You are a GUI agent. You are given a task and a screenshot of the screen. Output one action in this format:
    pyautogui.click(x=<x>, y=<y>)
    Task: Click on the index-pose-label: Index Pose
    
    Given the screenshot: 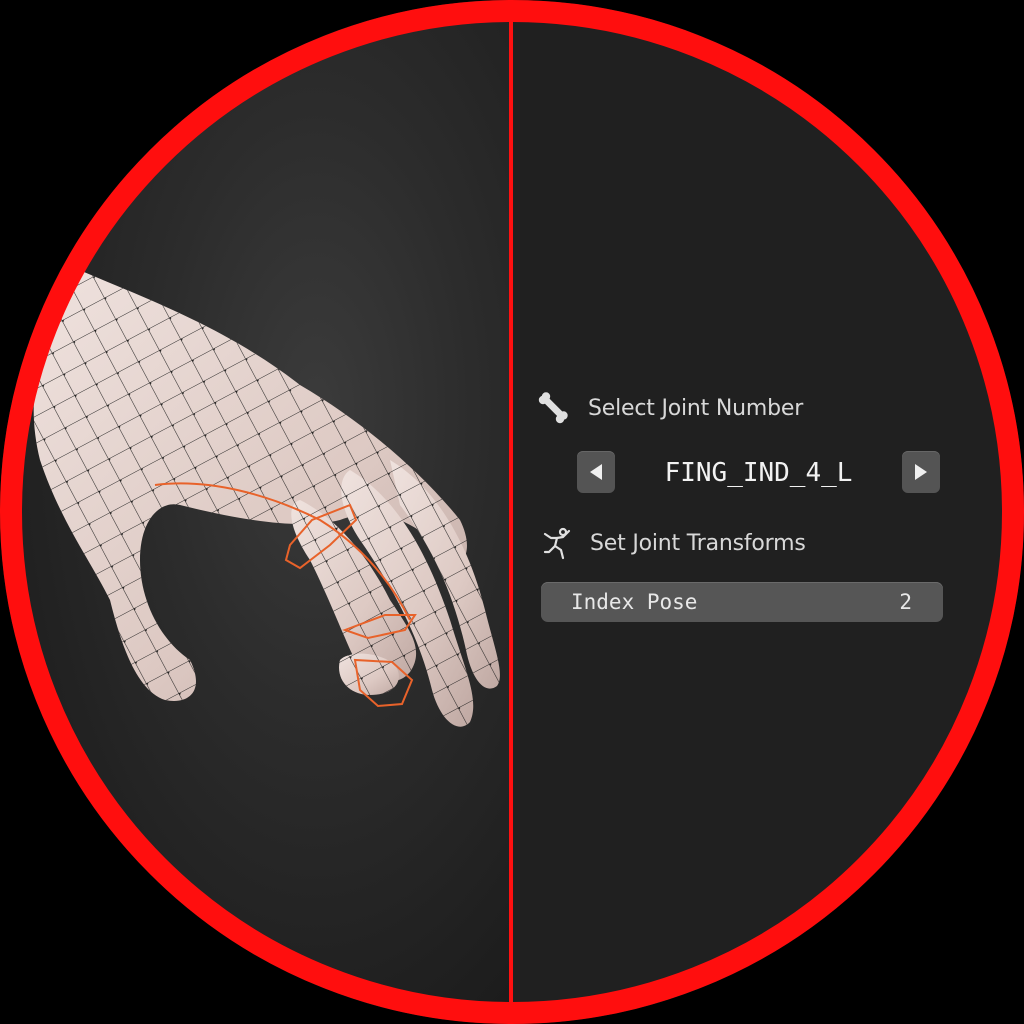 What is the action you would take?
    pyautogui.click(x=634, y=602)
    